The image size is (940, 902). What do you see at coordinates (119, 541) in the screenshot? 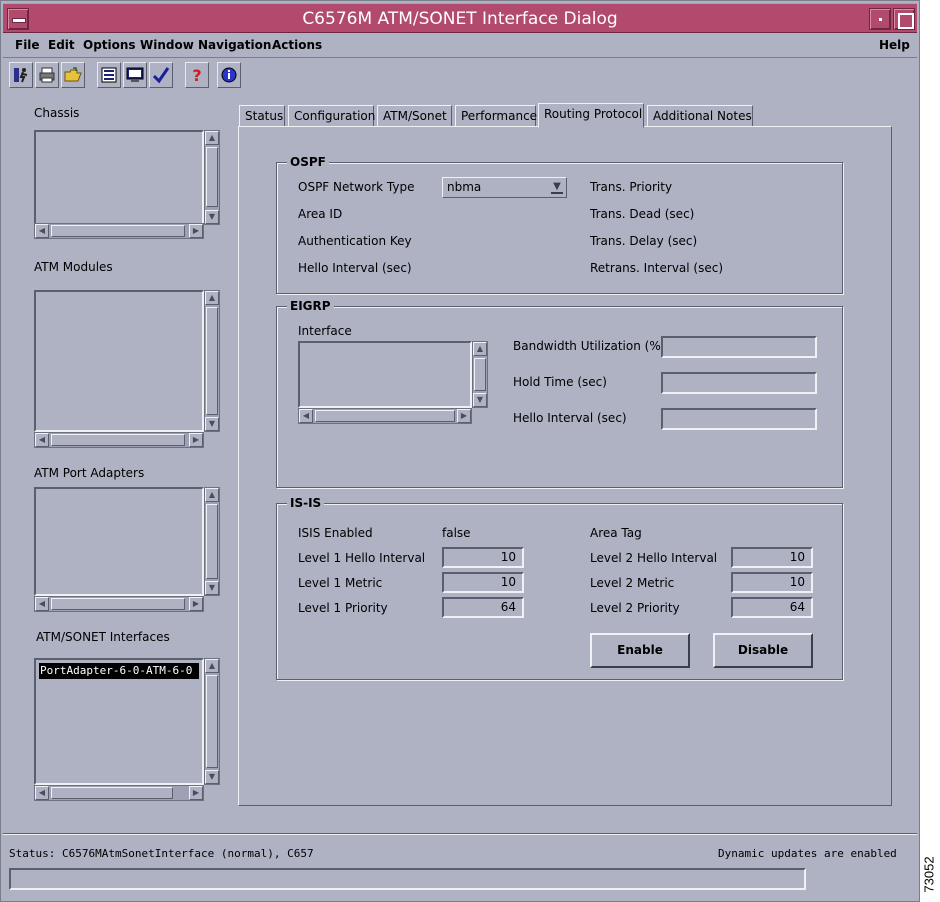
I see `atm-port-adapters-list` at bounding box center [119, 541].